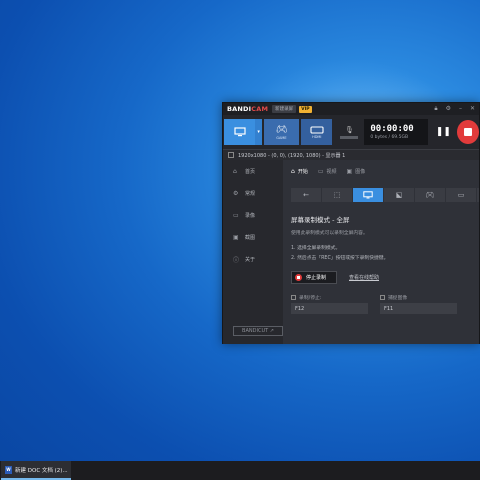 The image size is (480, 480). Describe the element at coordinates (253, 237) in the screenshot. I see `sidebar-item-image: ▣ 截图` at that location.